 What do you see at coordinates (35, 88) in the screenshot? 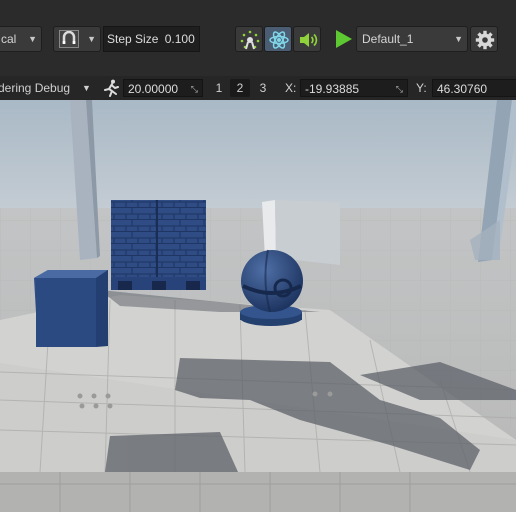
I see `render-debug-value: dering Debug` at bounding box center [35, 88].